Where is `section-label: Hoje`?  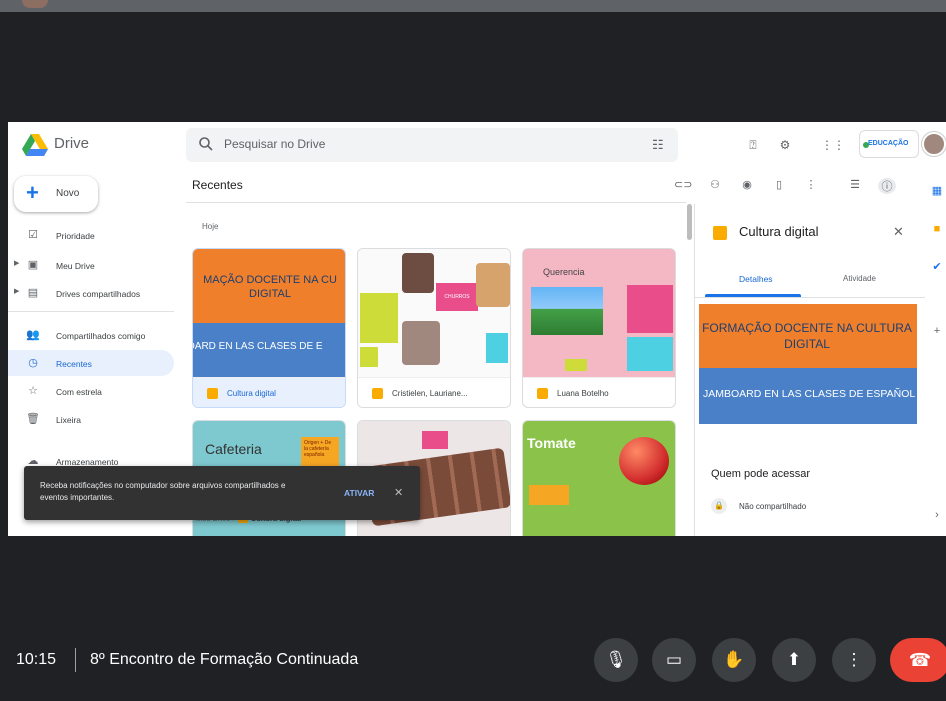 section-label: Hoje is located at coordinates (210, 226).